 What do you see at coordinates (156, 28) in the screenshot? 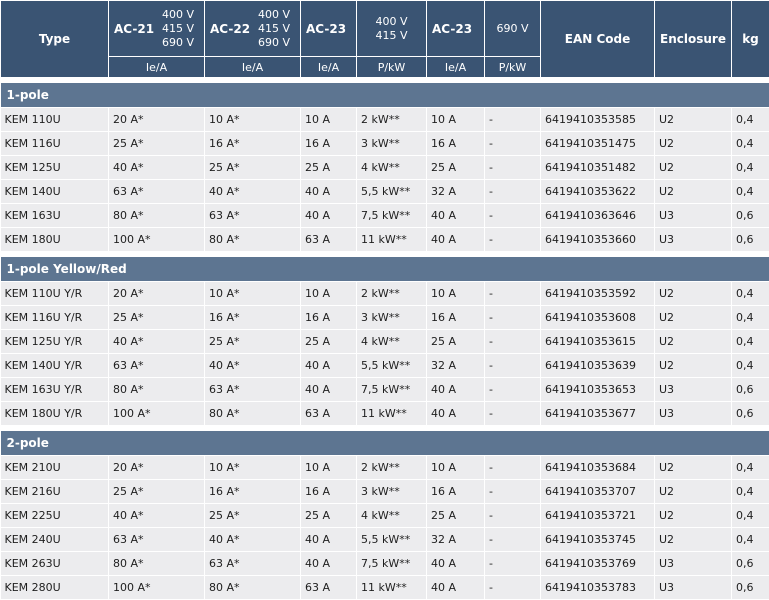
I see `ac21-header: AC-21 400 V 415 V 690 V` at bounding box center [156, 28].